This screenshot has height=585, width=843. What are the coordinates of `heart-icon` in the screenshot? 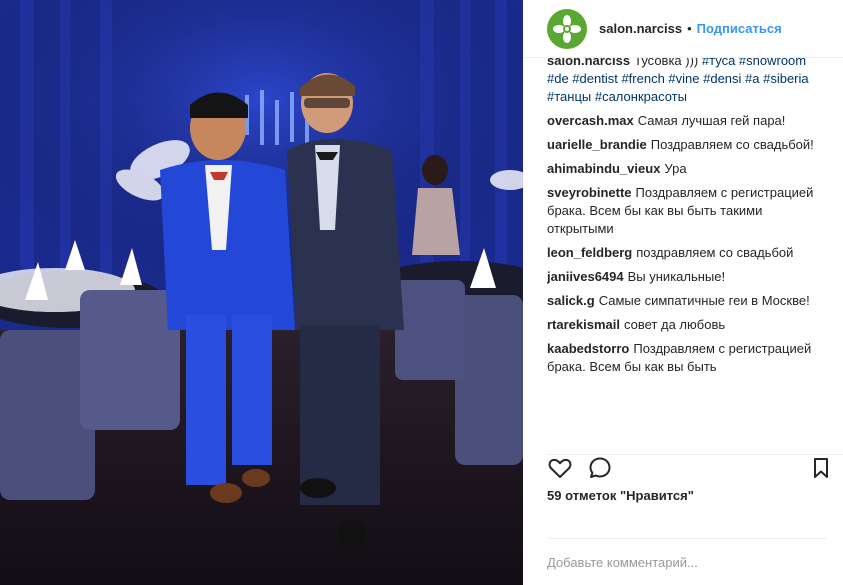 It's located at (560, 468).